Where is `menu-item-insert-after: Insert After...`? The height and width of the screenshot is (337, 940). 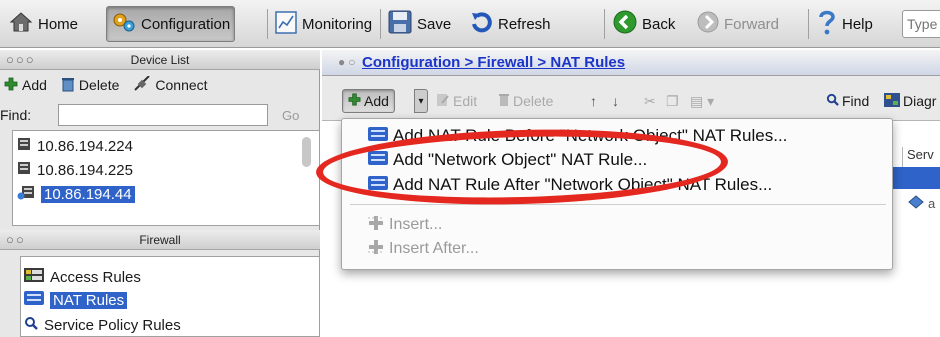
menu-item-insert-after: Insert After... is located at coordinates (423, 249).